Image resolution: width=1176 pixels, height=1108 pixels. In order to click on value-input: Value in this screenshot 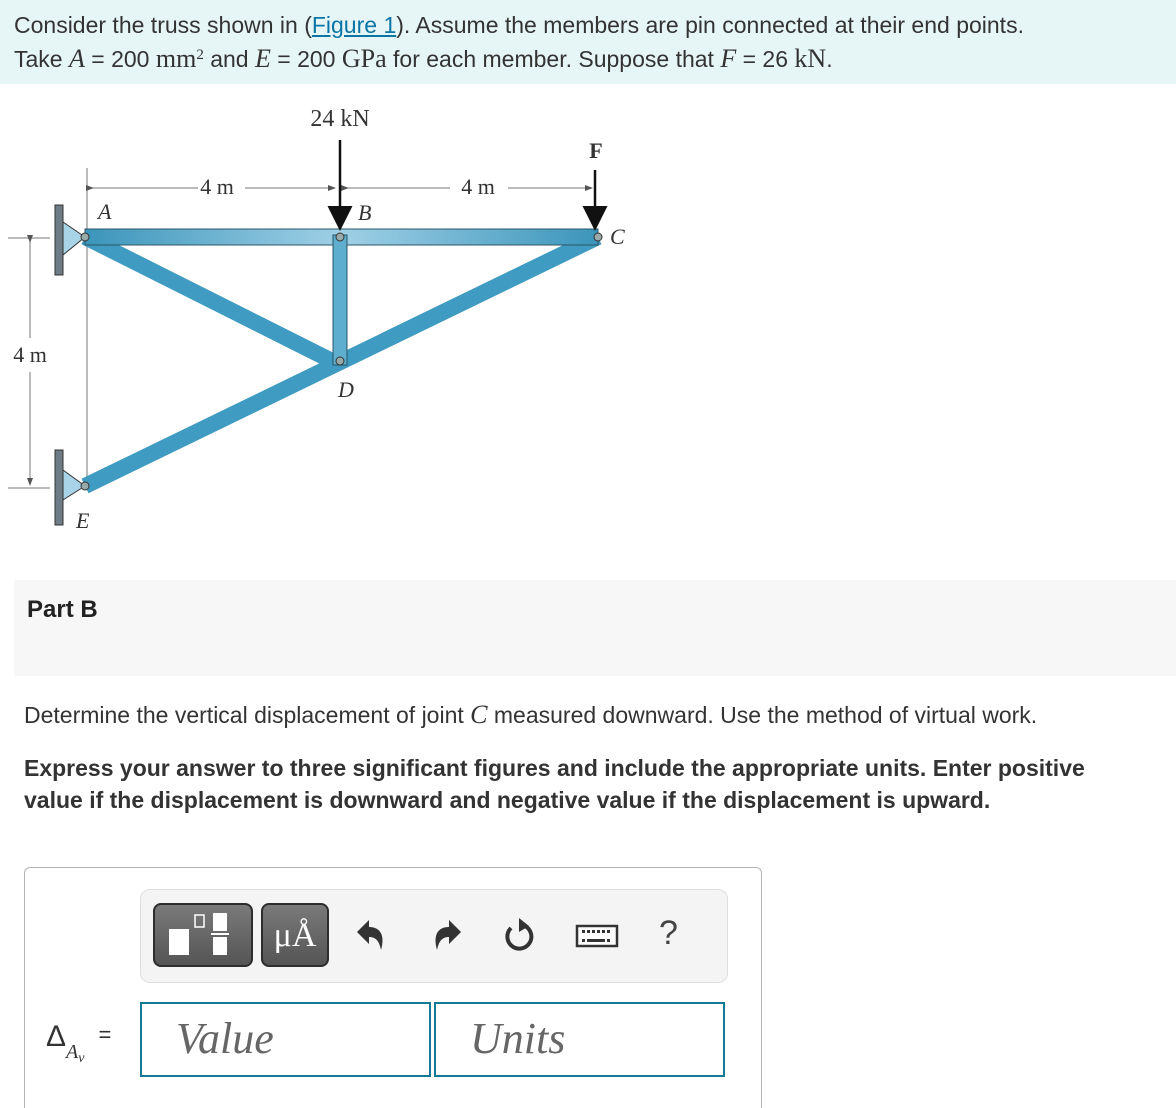, I will do `click(285, 1039)`.